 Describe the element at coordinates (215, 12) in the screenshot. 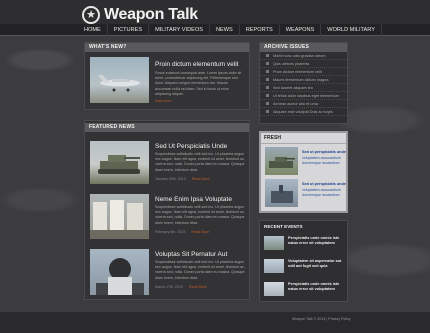

I see `top-bar` at that location.